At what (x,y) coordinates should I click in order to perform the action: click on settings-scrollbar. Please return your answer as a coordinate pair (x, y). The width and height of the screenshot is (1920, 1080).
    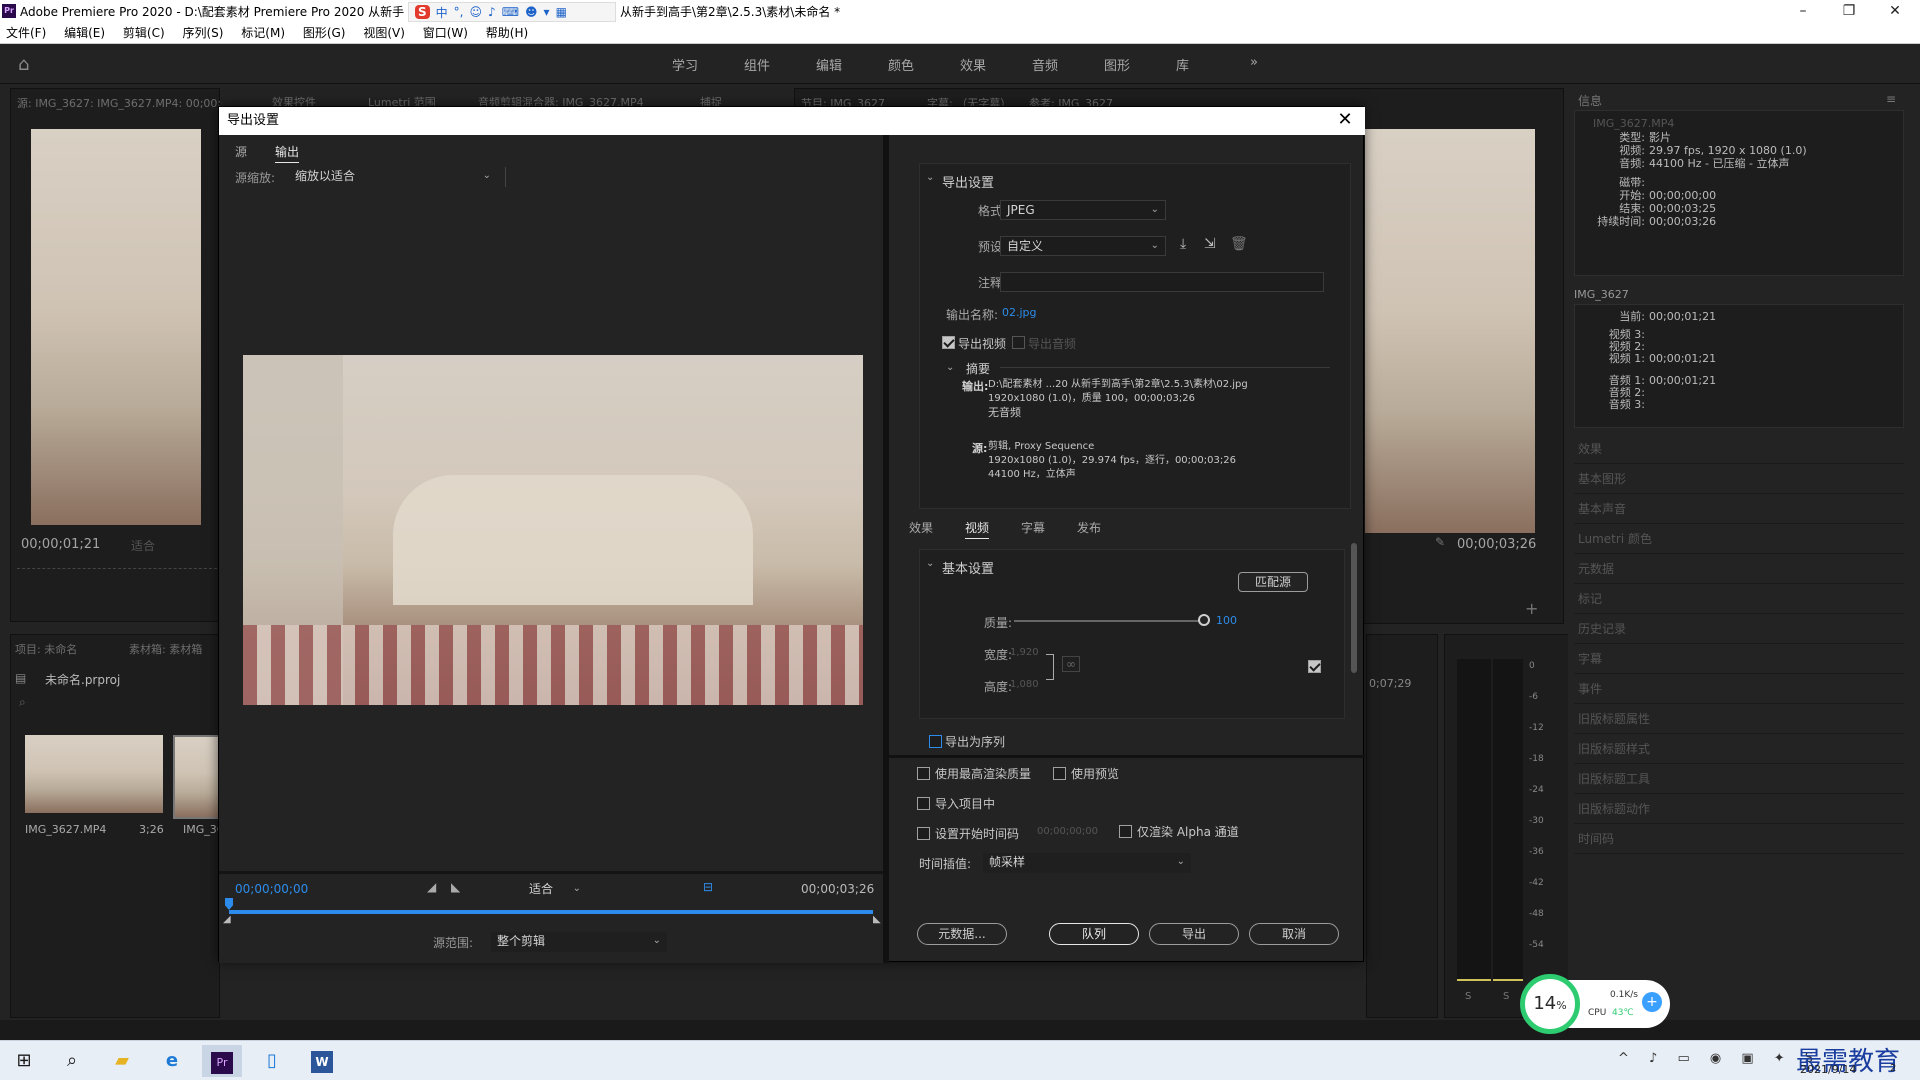
    Looking at the image, I should click on (1354, 608).